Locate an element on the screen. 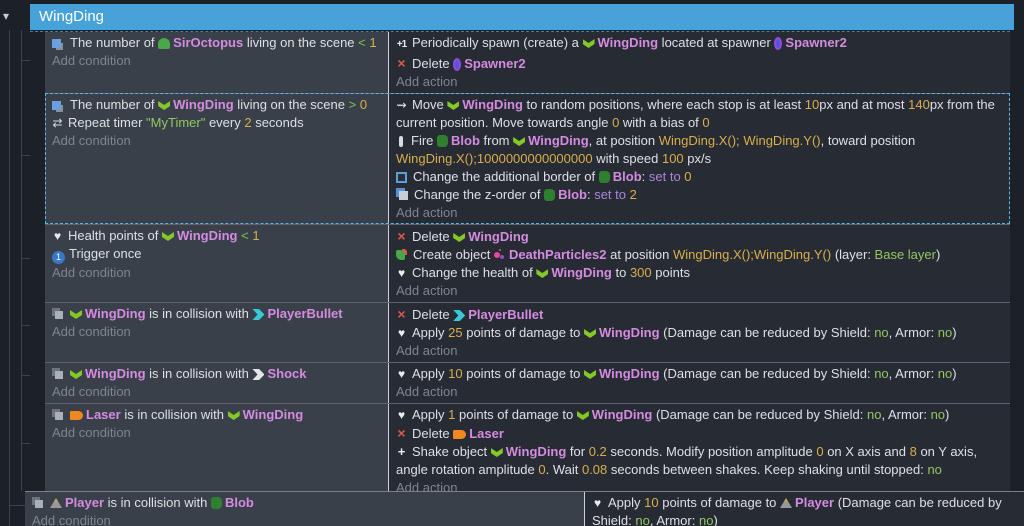 The image size is (1024, 526). event-text: at position is located at coordinates (639, 254).